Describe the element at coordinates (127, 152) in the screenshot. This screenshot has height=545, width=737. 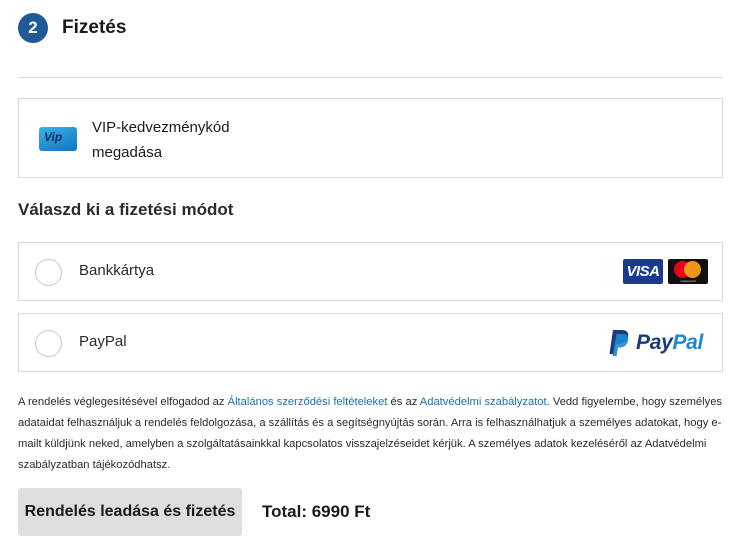
I see `vip-label-line2: megadása` at that location.